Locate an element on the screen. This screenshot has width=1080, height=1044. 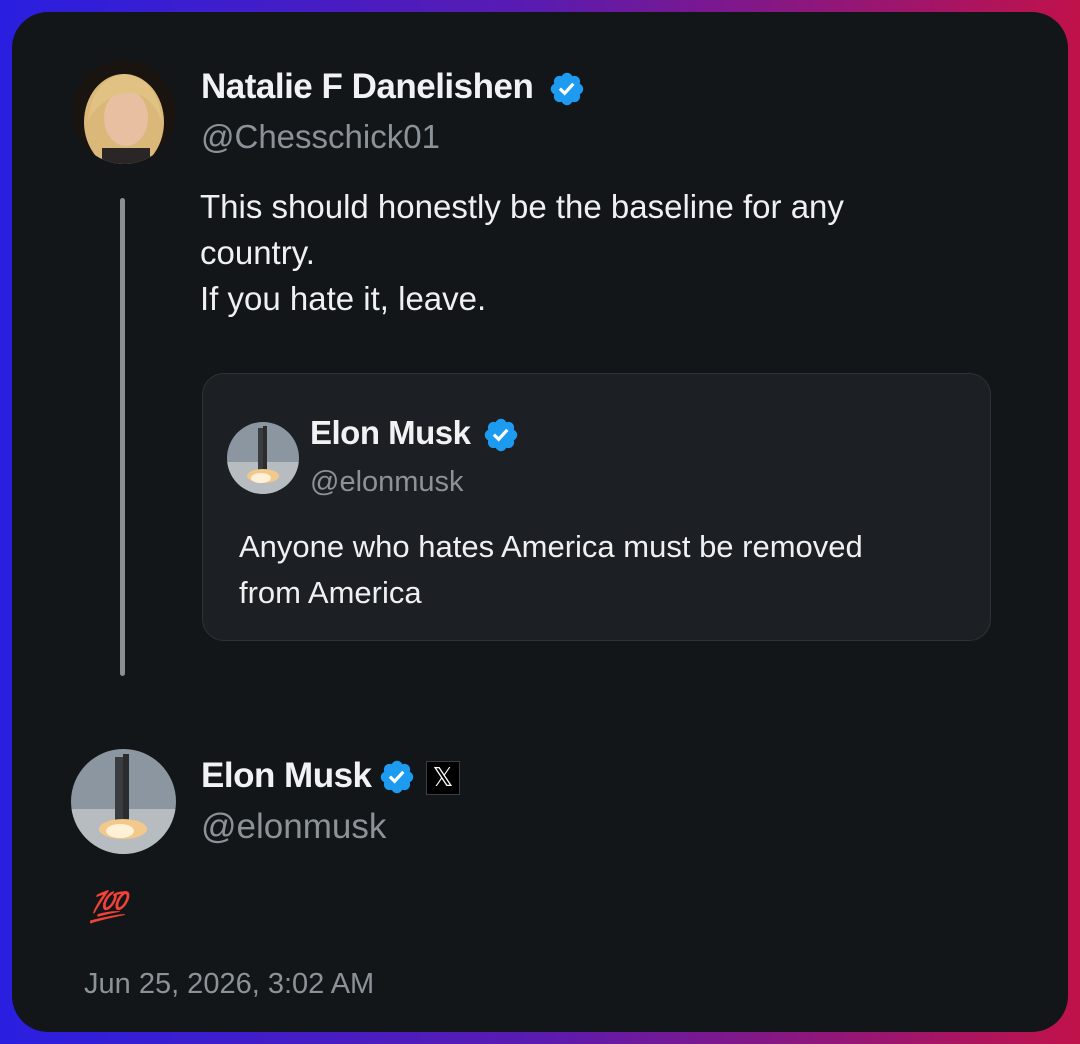
reply-author-name: Elon Musk is located at coordinates (286, 776).